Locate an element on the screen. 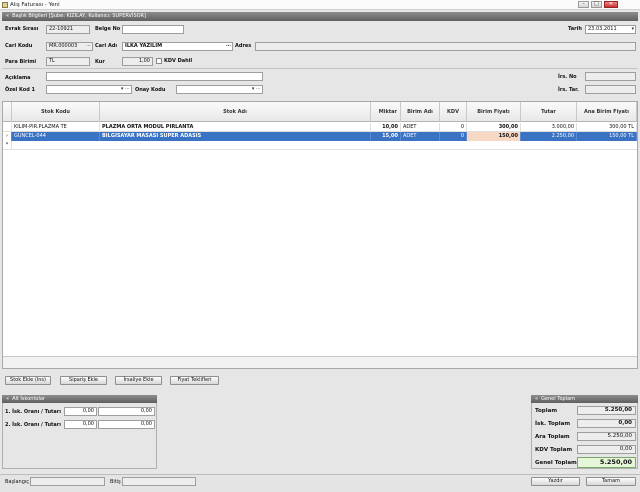 This screenshot has width=640, height=492. isk1-label: 1. İsk. Oranı / Tutarı is located at coordinates (33, 412).